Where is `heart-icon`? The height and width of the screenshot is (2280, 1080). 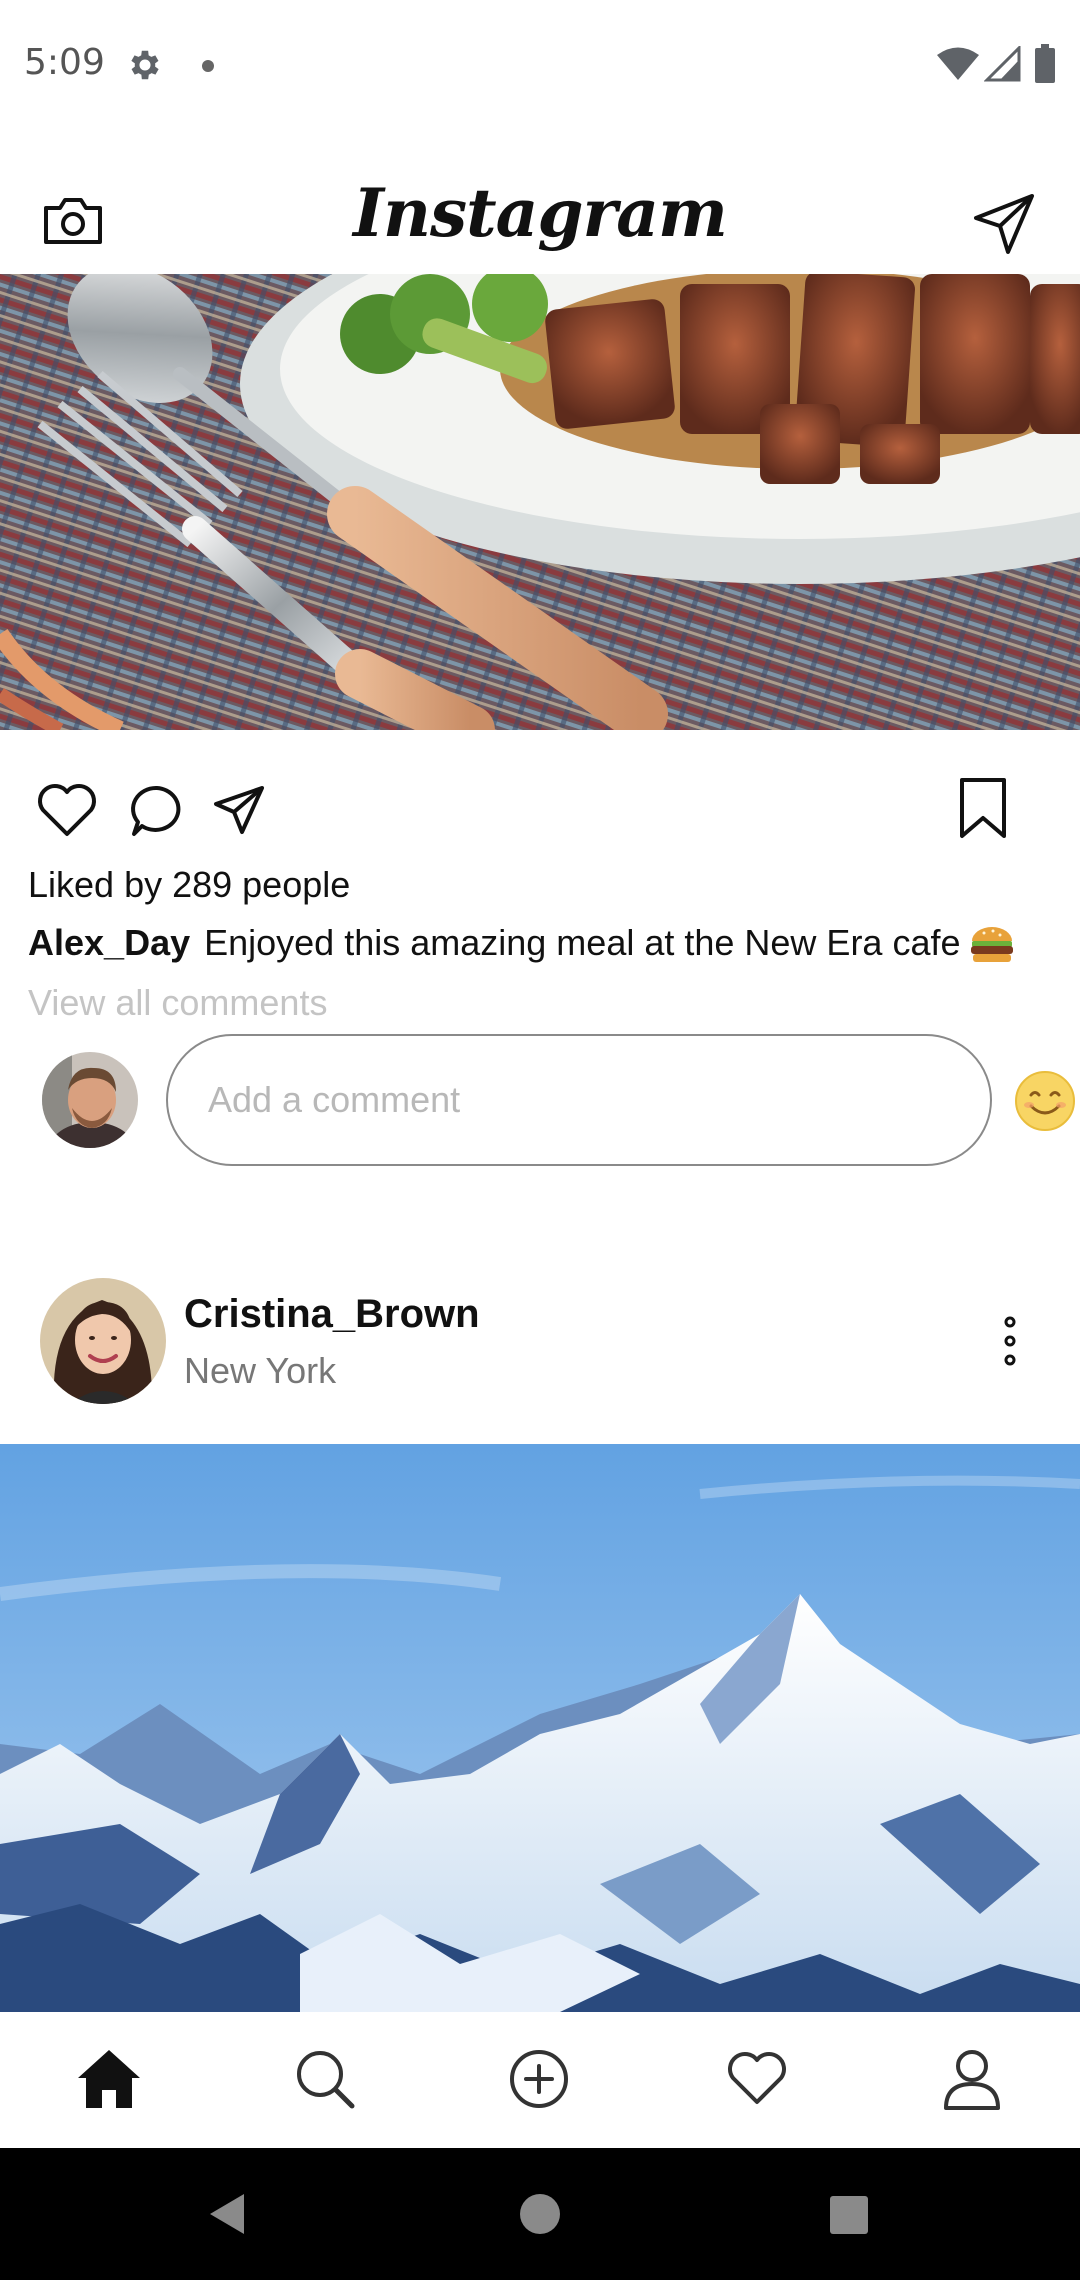 heart-icon is located at coordinates (67, 810).